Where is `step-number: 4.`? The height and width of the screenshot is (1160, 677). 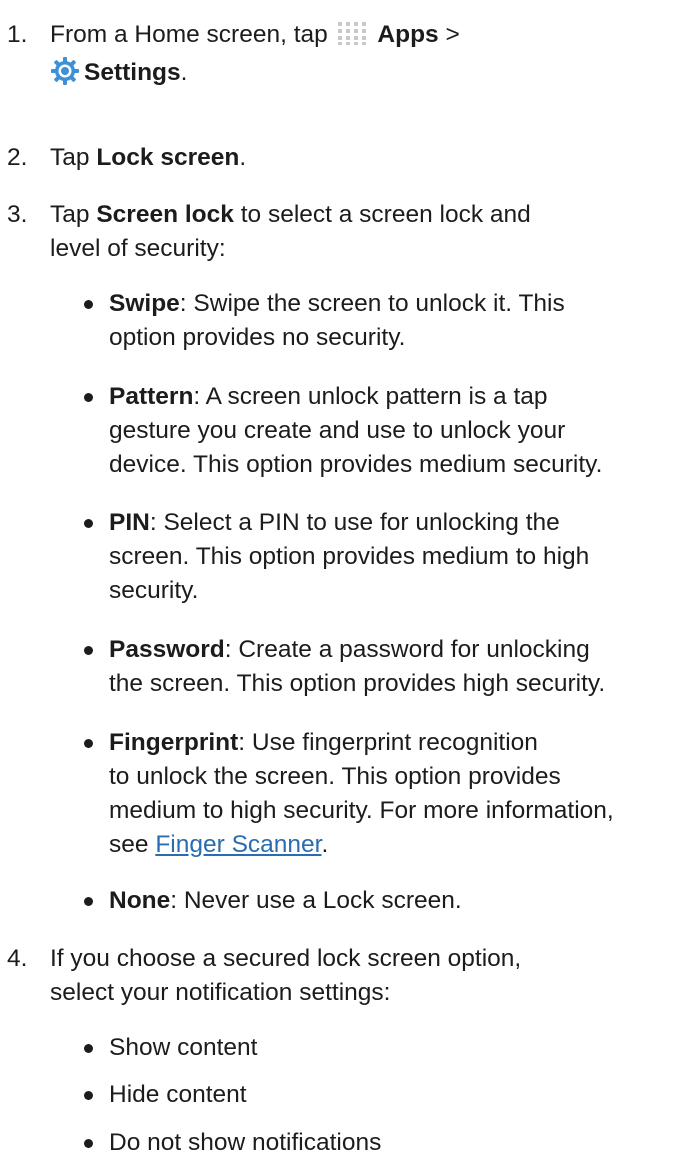 step-number: 4. is located at coordinates (17, 958).